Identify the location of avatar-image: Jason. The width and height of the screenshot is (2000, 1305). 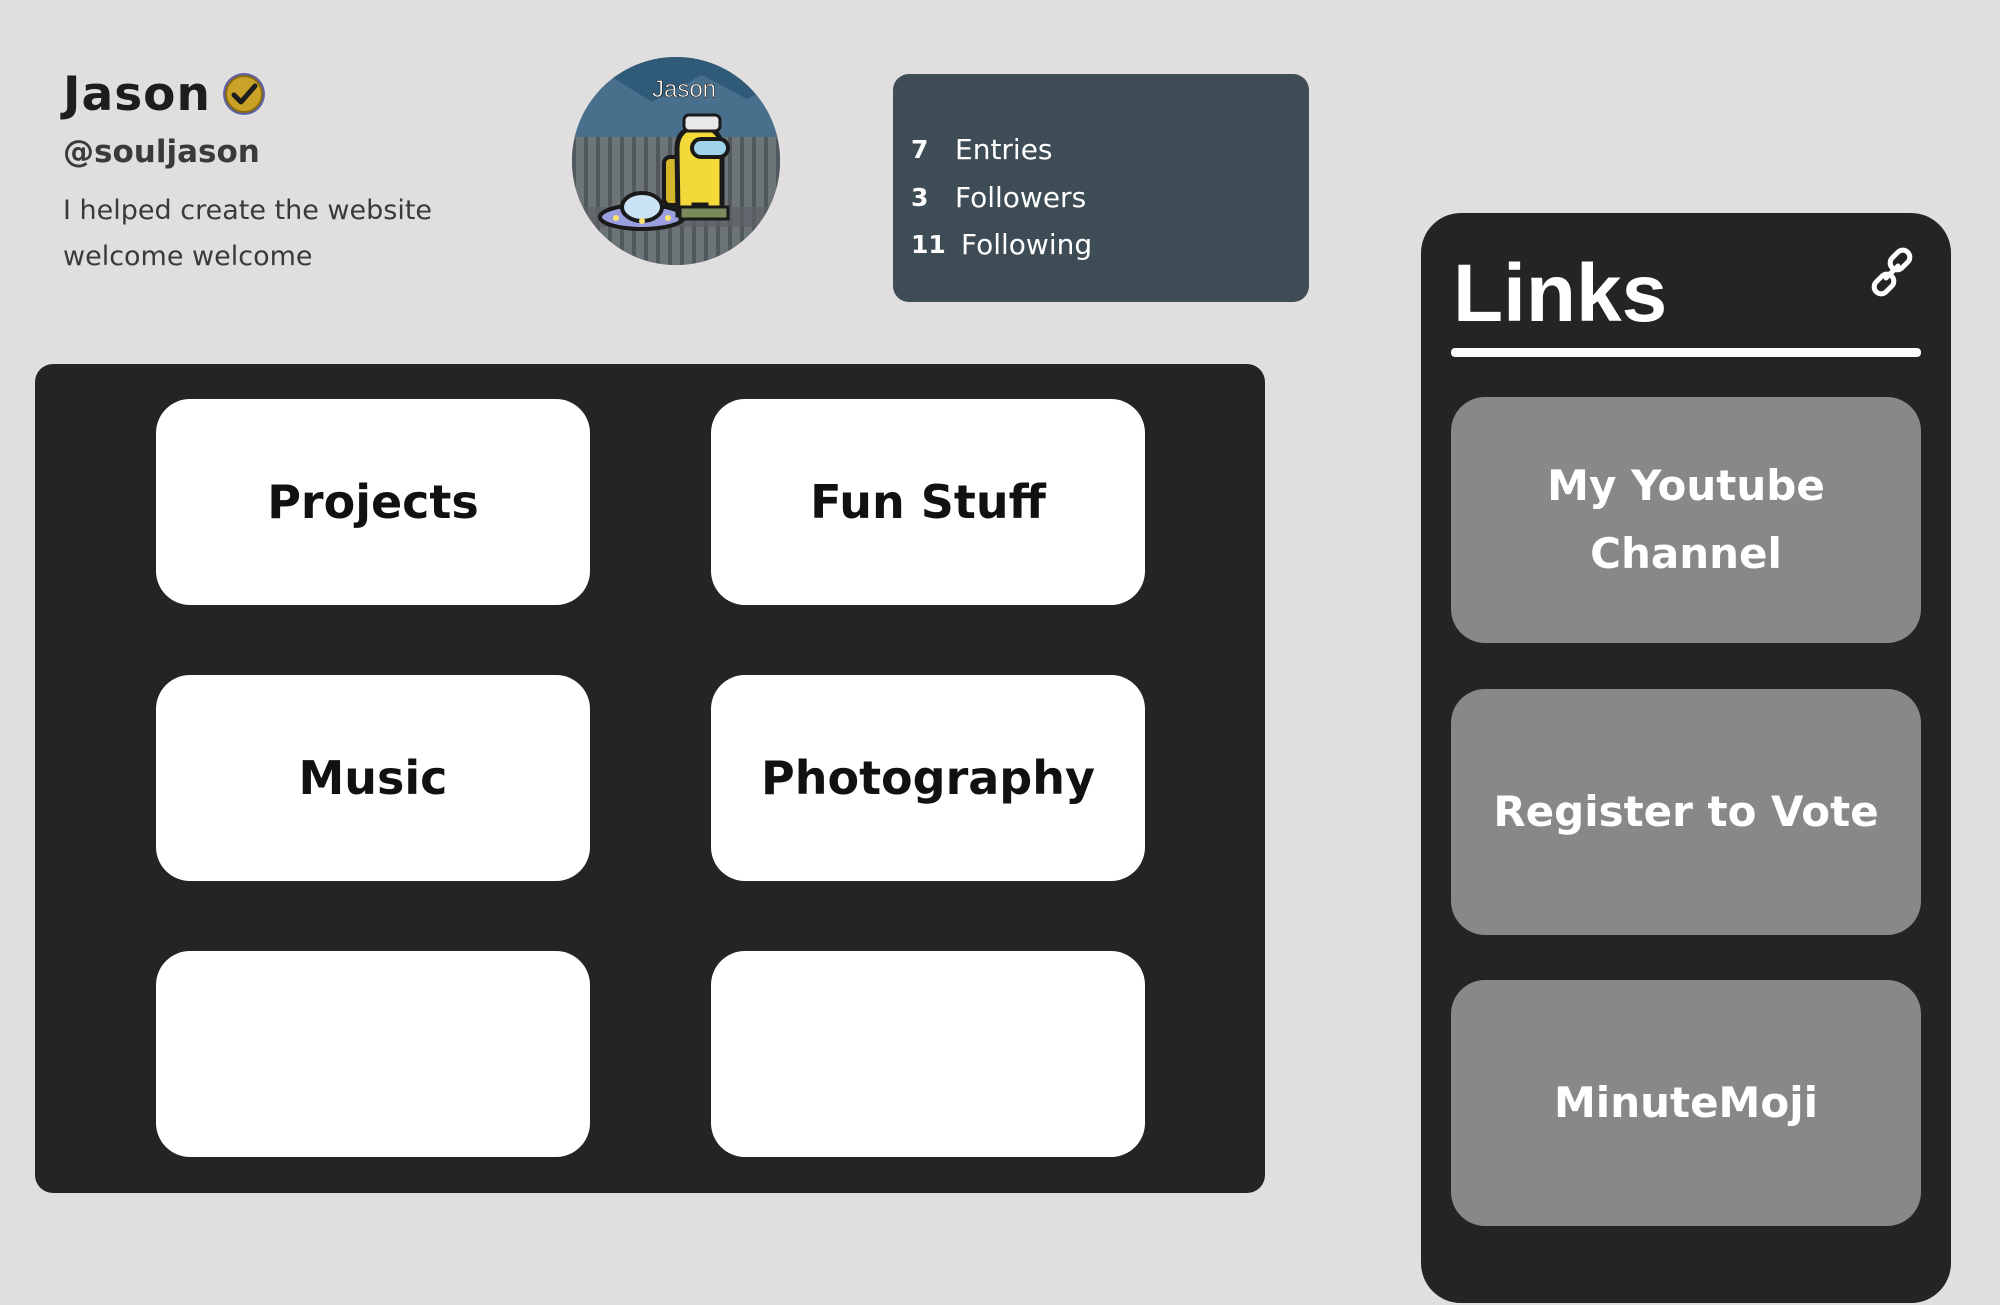
(676, 161).